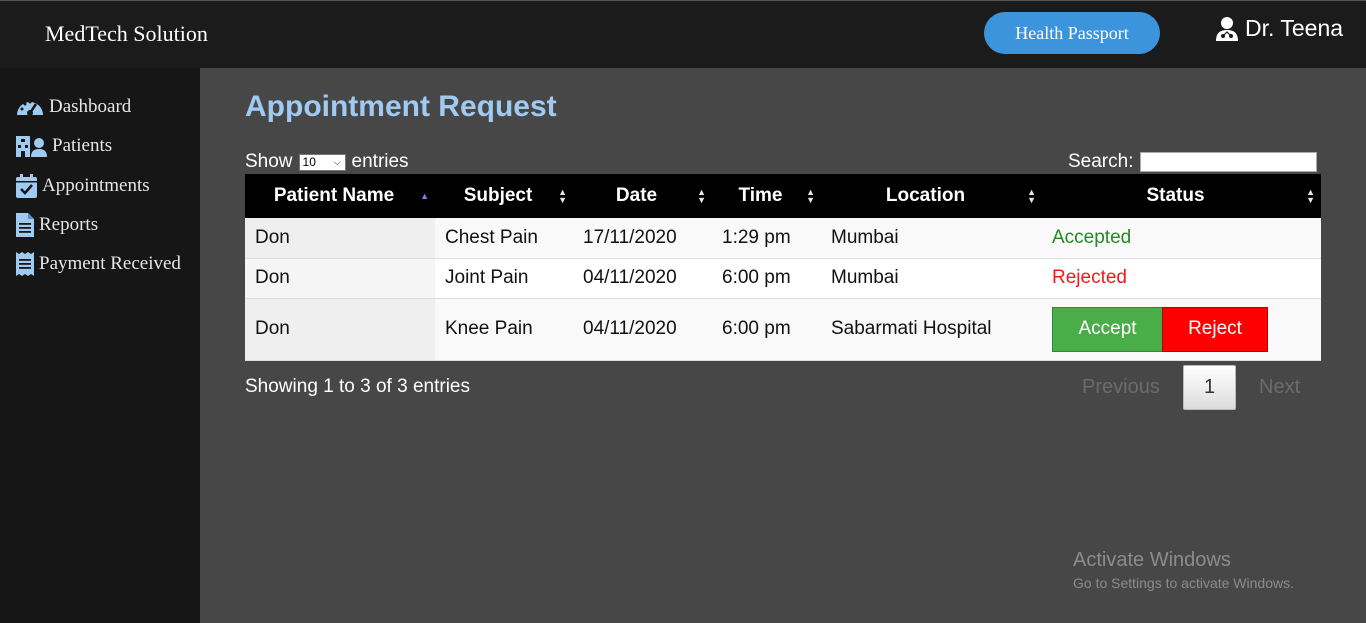 Image resolution: width=1366 pixels, height=623 pixels. I want to click on table-search: Search:, so click(1193, 162).